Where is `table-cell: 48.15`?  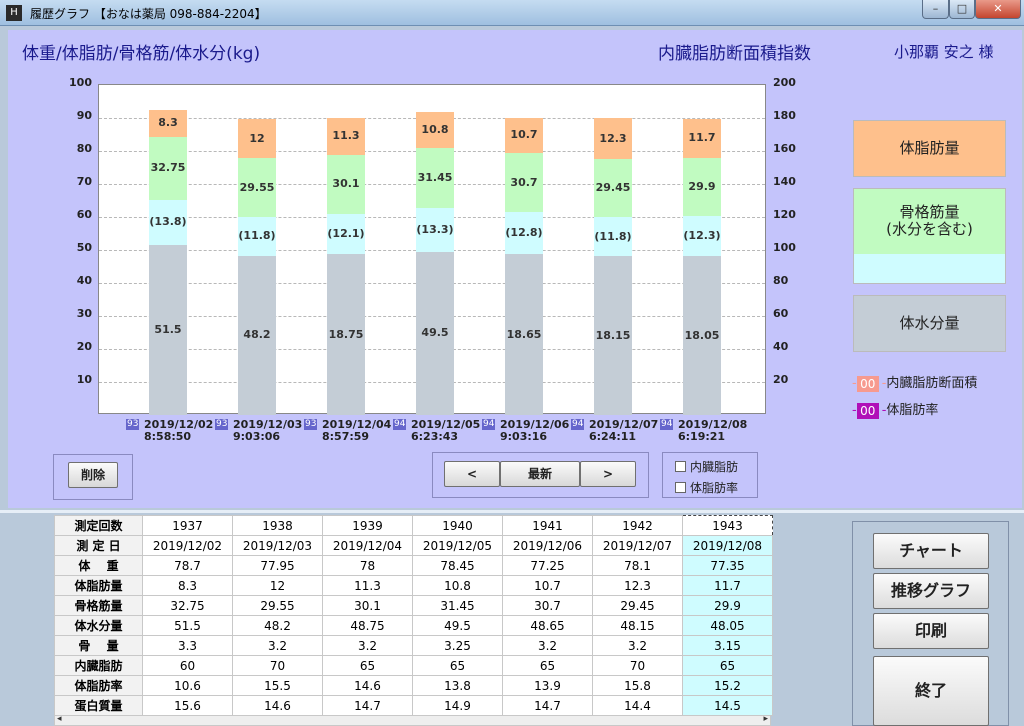
table-cell: 48.15 is located at coordinates (637, 625).